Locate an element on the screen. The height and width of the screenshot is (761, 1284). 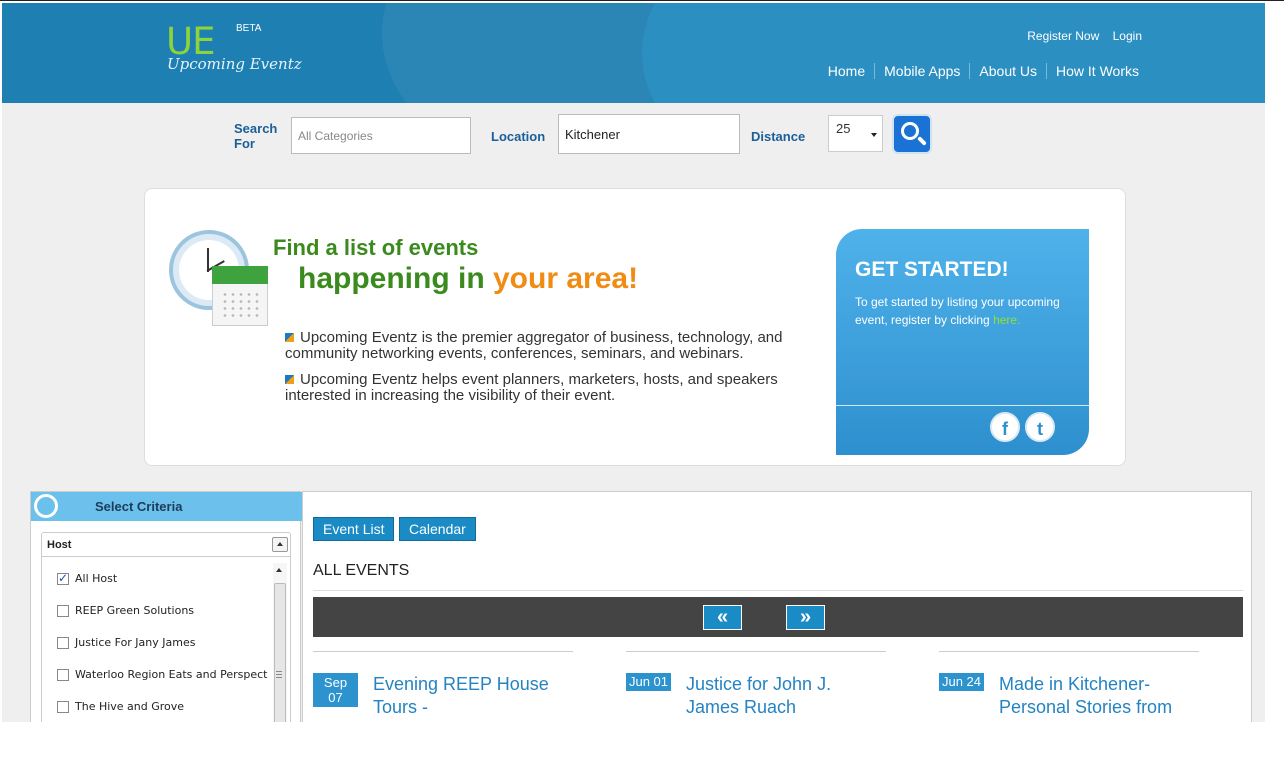
logo-subtitle: Upcoming Eventz is located at coordinates (234, 64).